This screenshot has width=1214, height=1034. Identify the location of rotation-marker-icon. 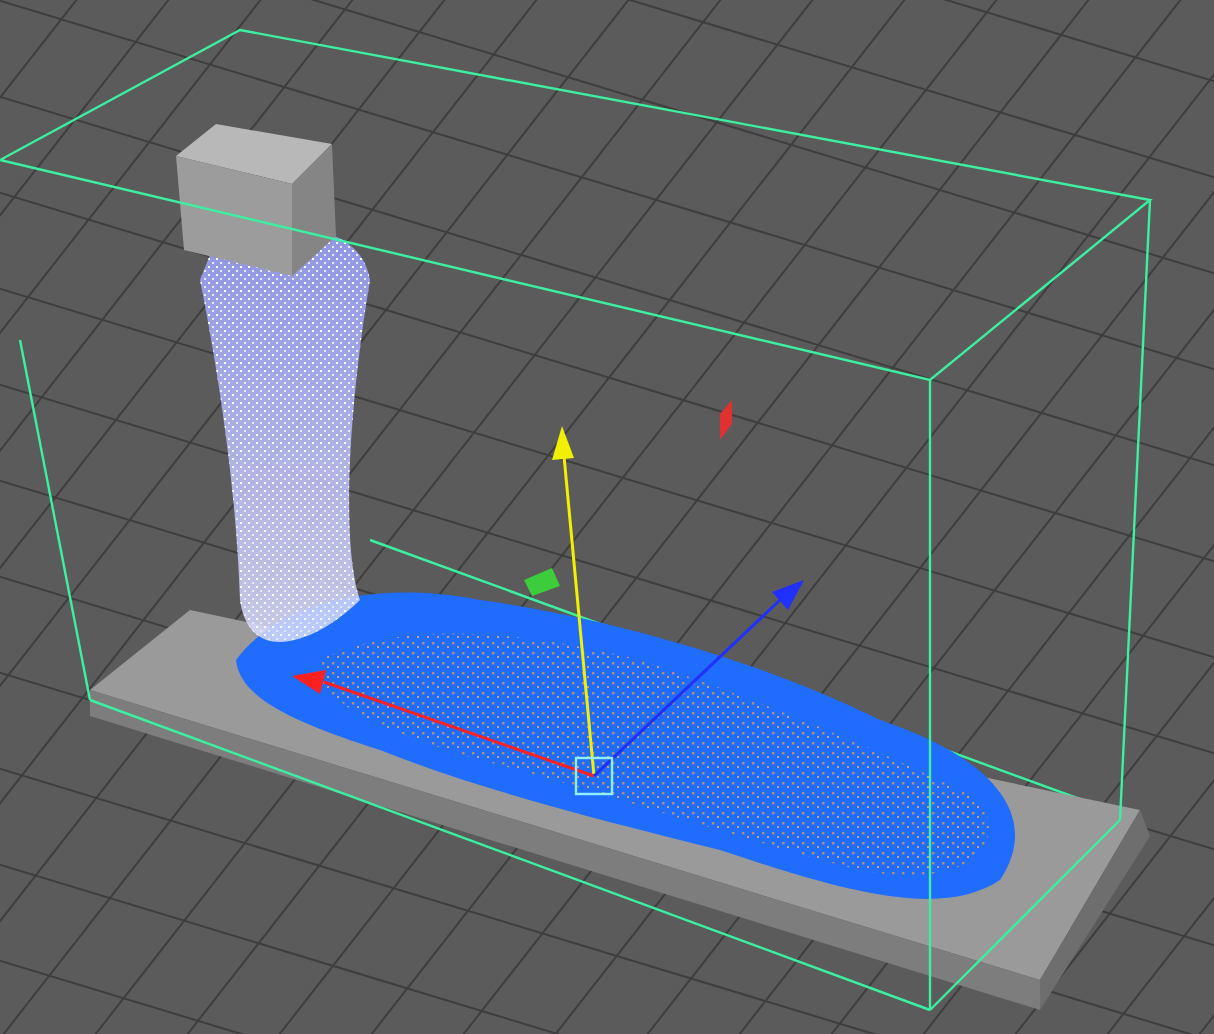
(726, 420).